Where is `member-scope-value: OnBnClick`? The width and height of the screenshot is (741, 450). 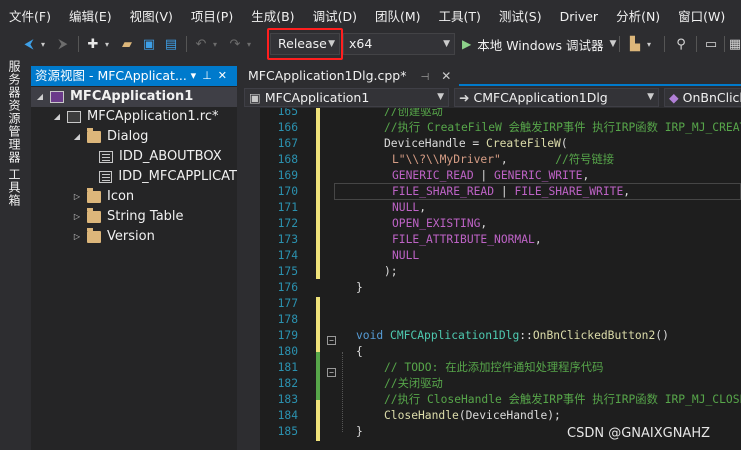
member-scope-value: OnBnClick is located at coordinates (711, 97).